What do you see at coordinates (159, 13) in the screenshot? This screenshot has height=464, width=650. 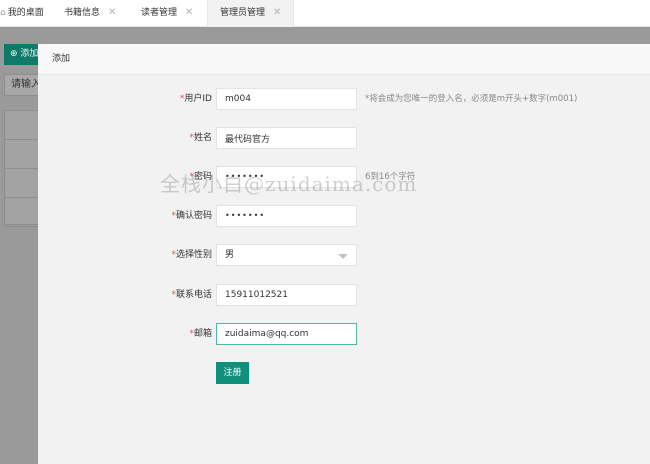 I see `tab-label: 读者管理` at bounding box center [159, 13].